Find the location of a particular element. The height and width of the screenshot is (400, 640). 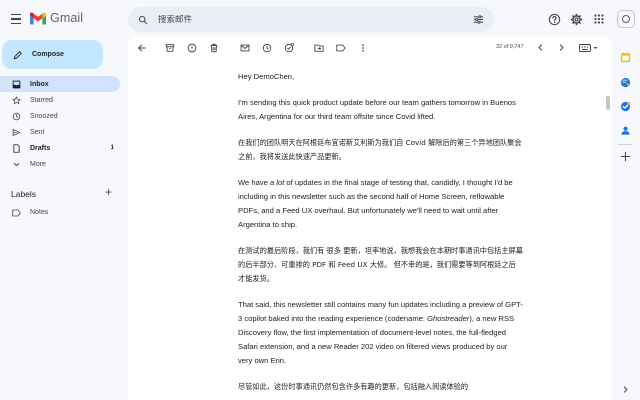

app-name: Gmail is located at coordinates (67, 18).